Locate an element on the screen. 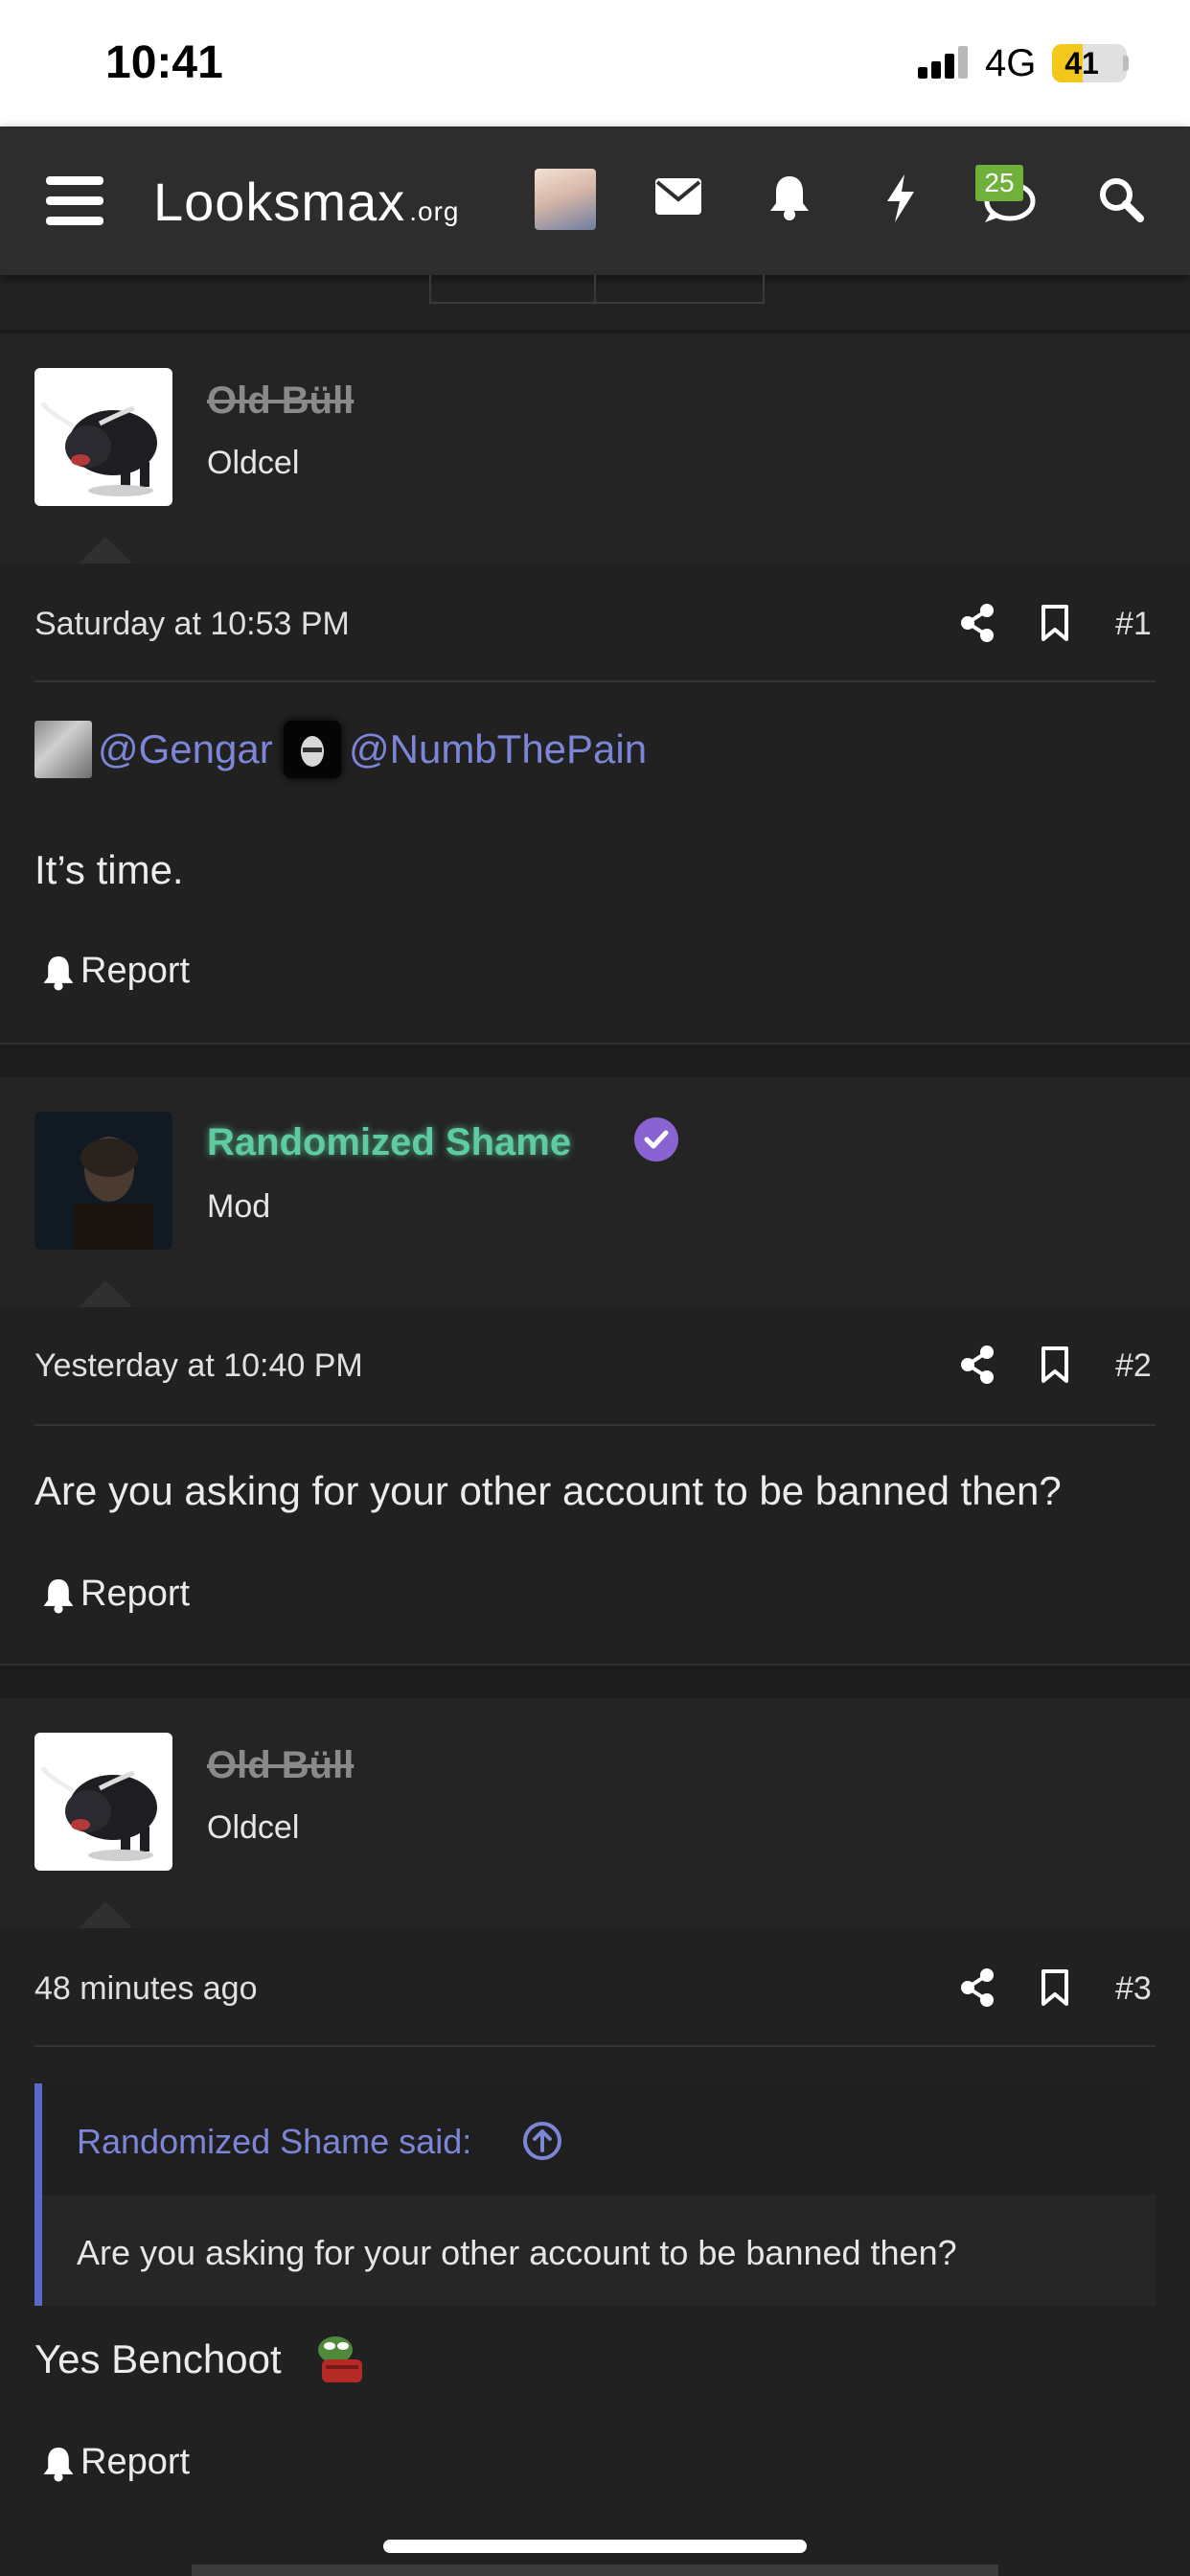 This screenshot has height=2576, width=1190. post-3-avatar is located at coordinates (103, 1802).